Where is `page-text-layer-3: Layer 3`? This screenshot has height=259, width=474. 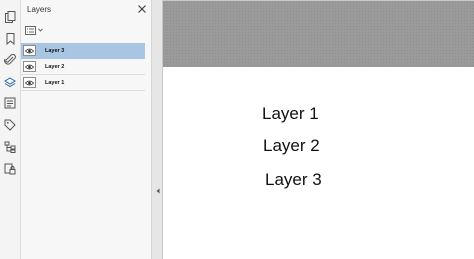
page-text-layer-3: Layer 3 is located at coordinates (293, 179).